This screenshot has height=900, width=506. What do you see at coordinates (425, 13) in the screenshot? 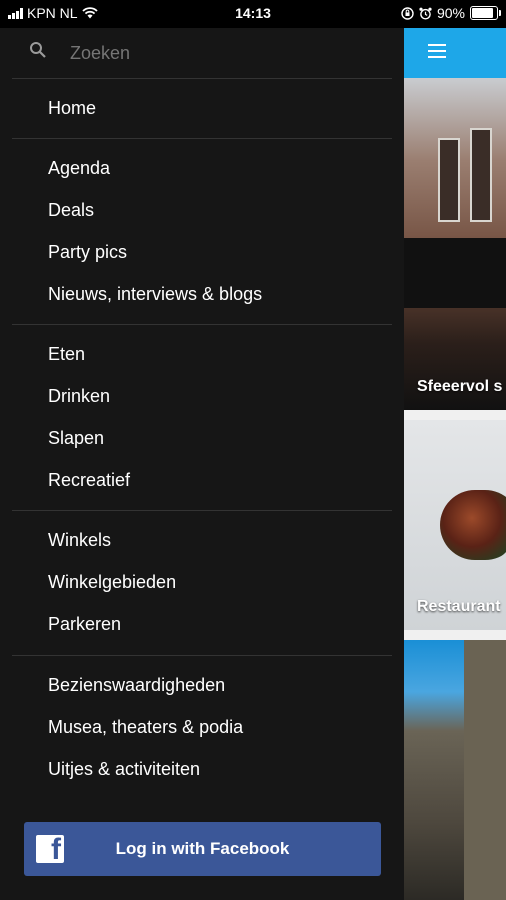
I see `alarm-icon` at bounding box center [425, 13].